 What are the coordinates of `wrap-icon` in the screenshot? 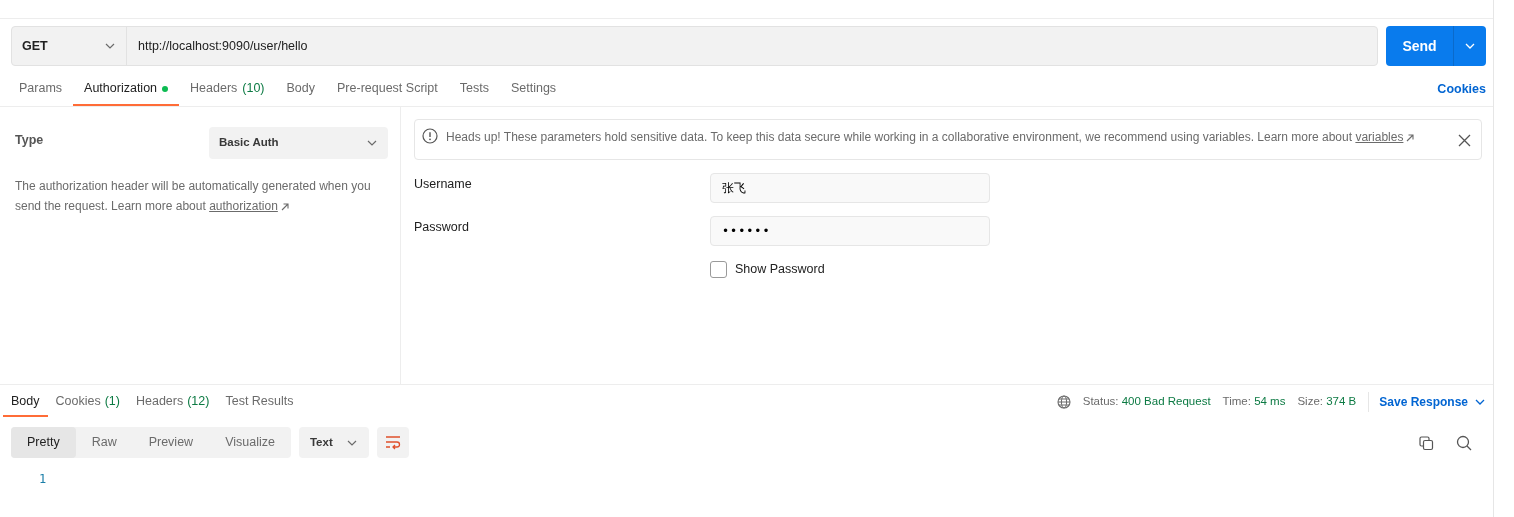 It's located at (392, 442).